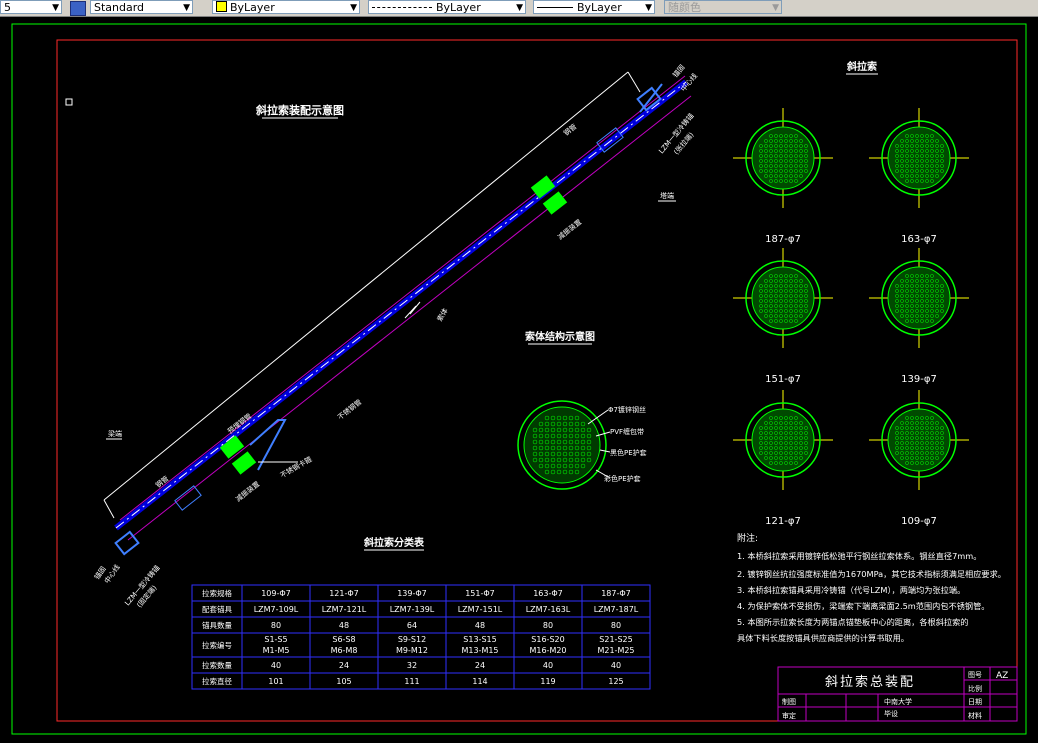 The height and width of the screenshot is (743, 1038). I want to click on table-cell: 121-Φ7, so click(344, 593).